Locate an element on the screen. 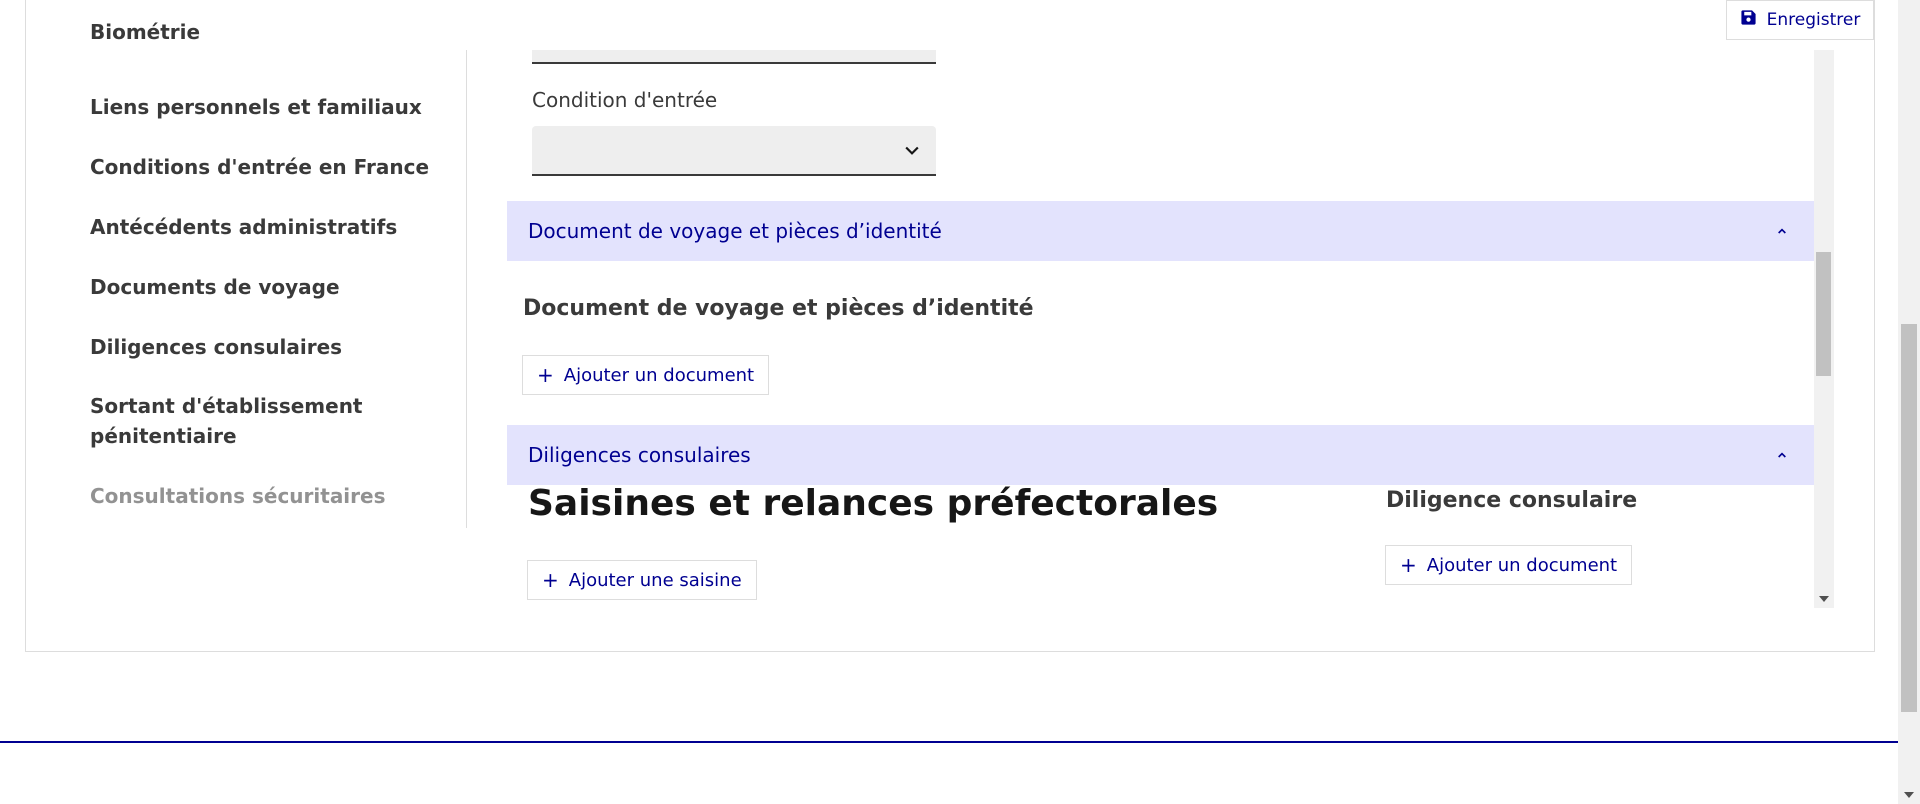 The width and height of the screenshot is (1920, 804). page-scroll-down-arrow-icon is located at coordinates (1909, 795).